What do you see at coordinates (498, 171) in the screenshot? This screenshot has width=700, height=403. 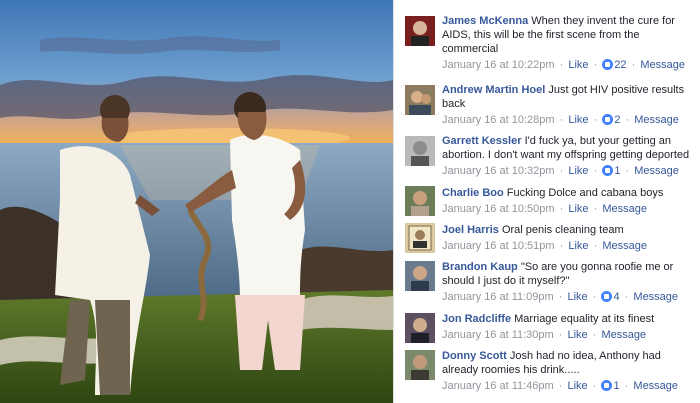 I see `comment-timestamp: January 16 at 10:32pm` at bounding box center [498, 171].